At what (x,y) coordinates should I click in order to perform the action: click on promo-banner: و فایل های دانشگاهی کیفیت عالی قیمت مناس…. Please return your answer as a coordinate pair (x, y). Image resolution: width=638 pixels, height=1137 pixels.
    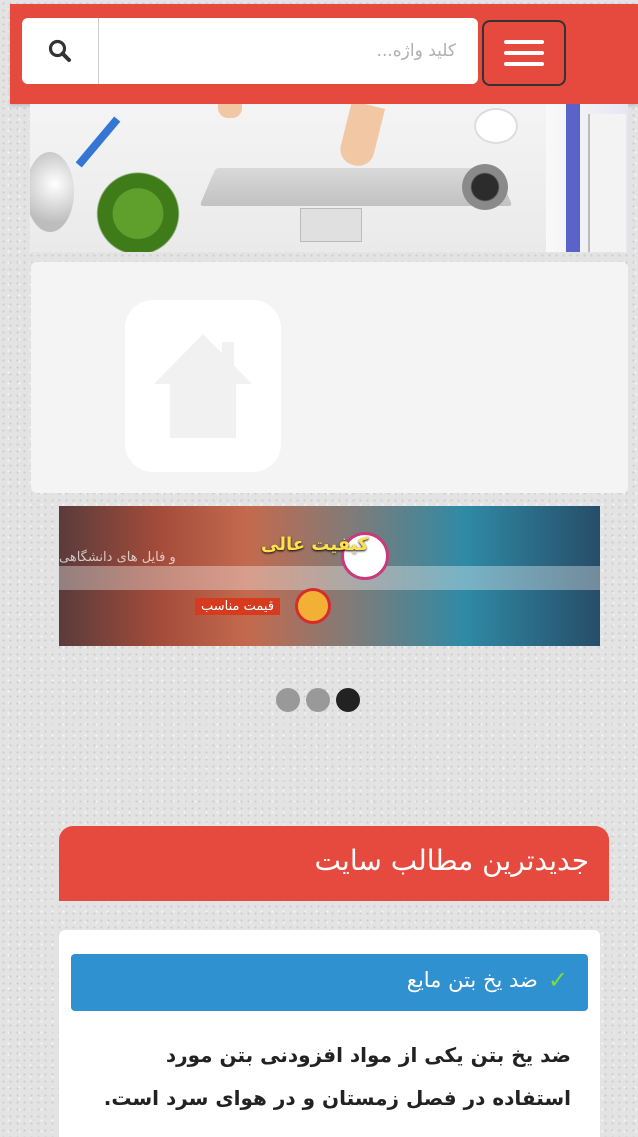
    Looking at the image, I should click on (329, 576).